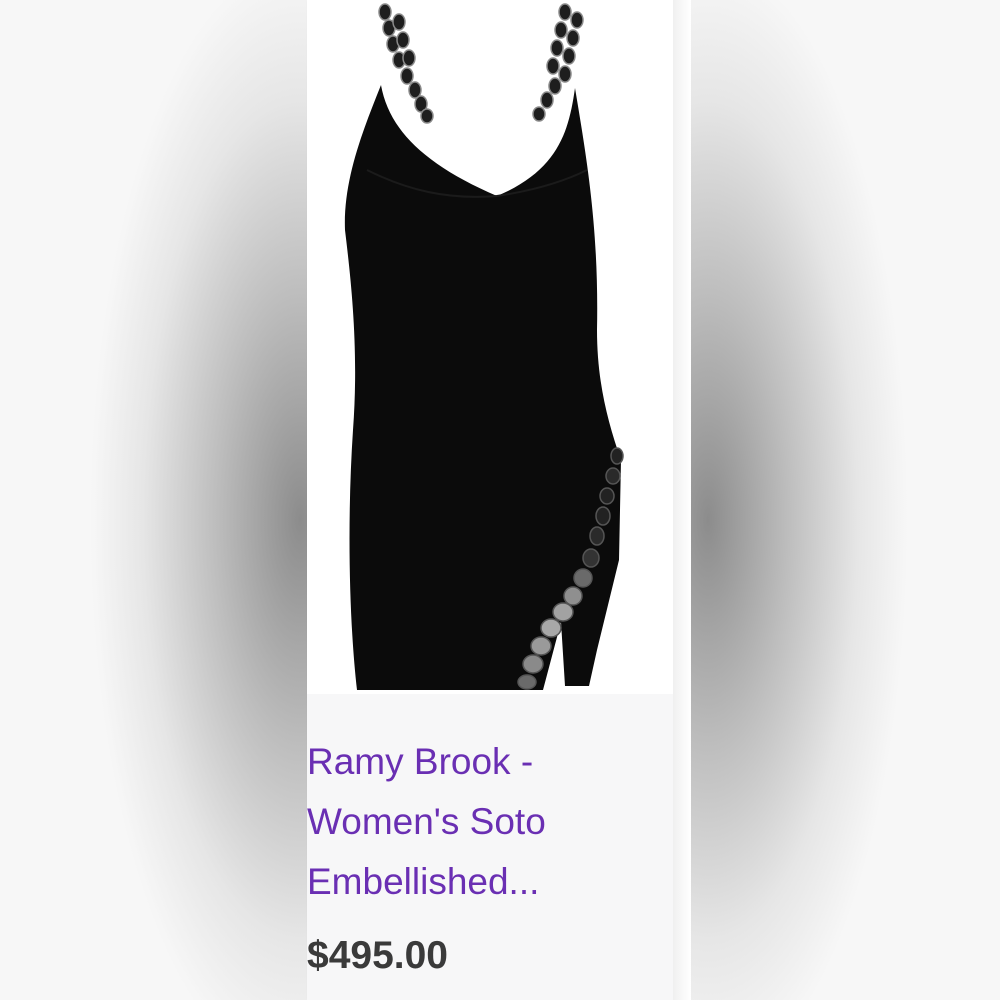  What do you see at coordinates (377, 955) in the screenshot?
I see `product-price: $495.00` at bounding box center [377, 955].